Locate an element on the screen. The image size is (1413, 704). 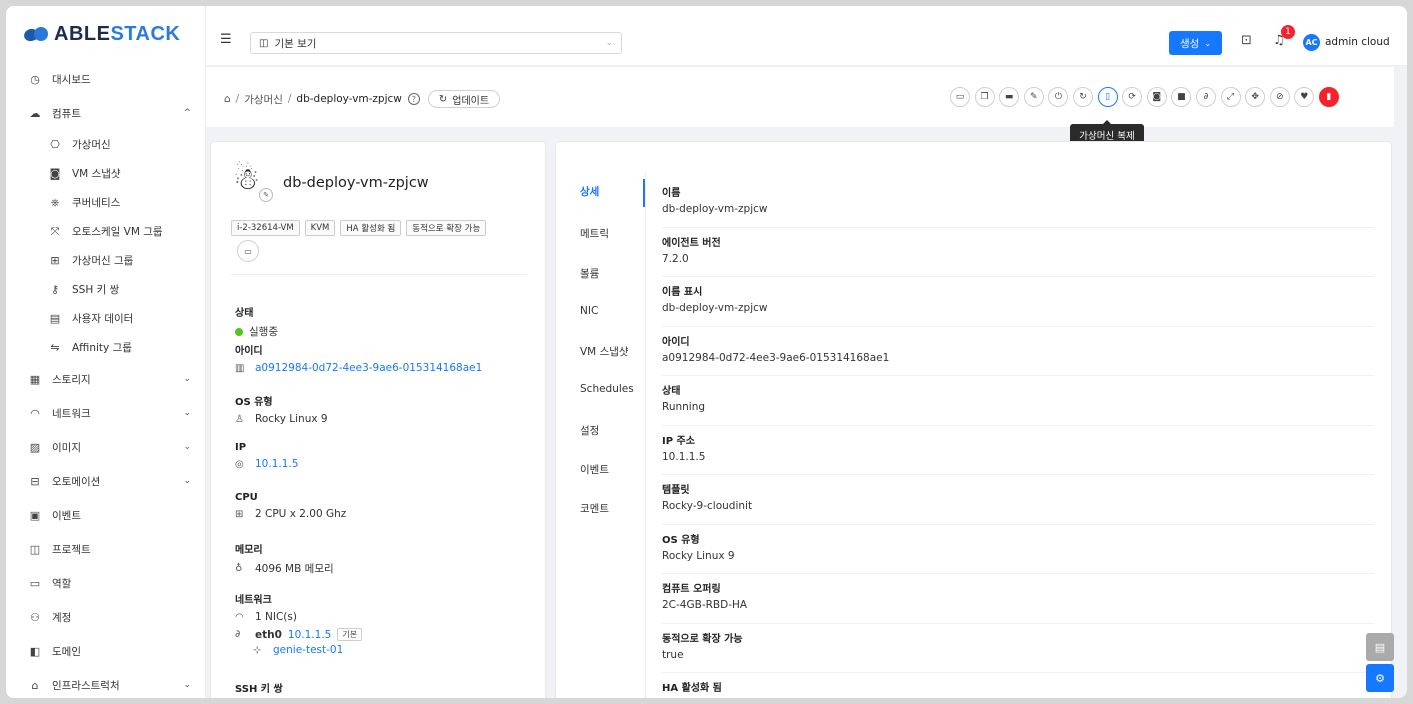
autoscale-icon: ⤧ is located at coordinates (55, 231).